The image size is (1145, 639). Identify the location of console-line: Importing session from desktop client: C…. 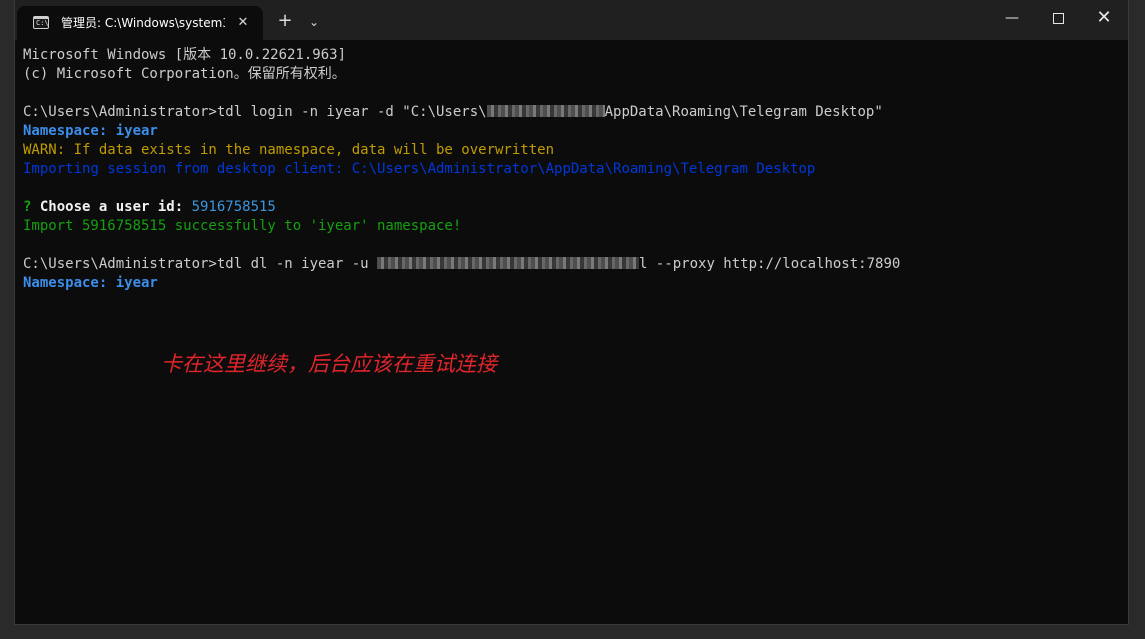
(570, 169).